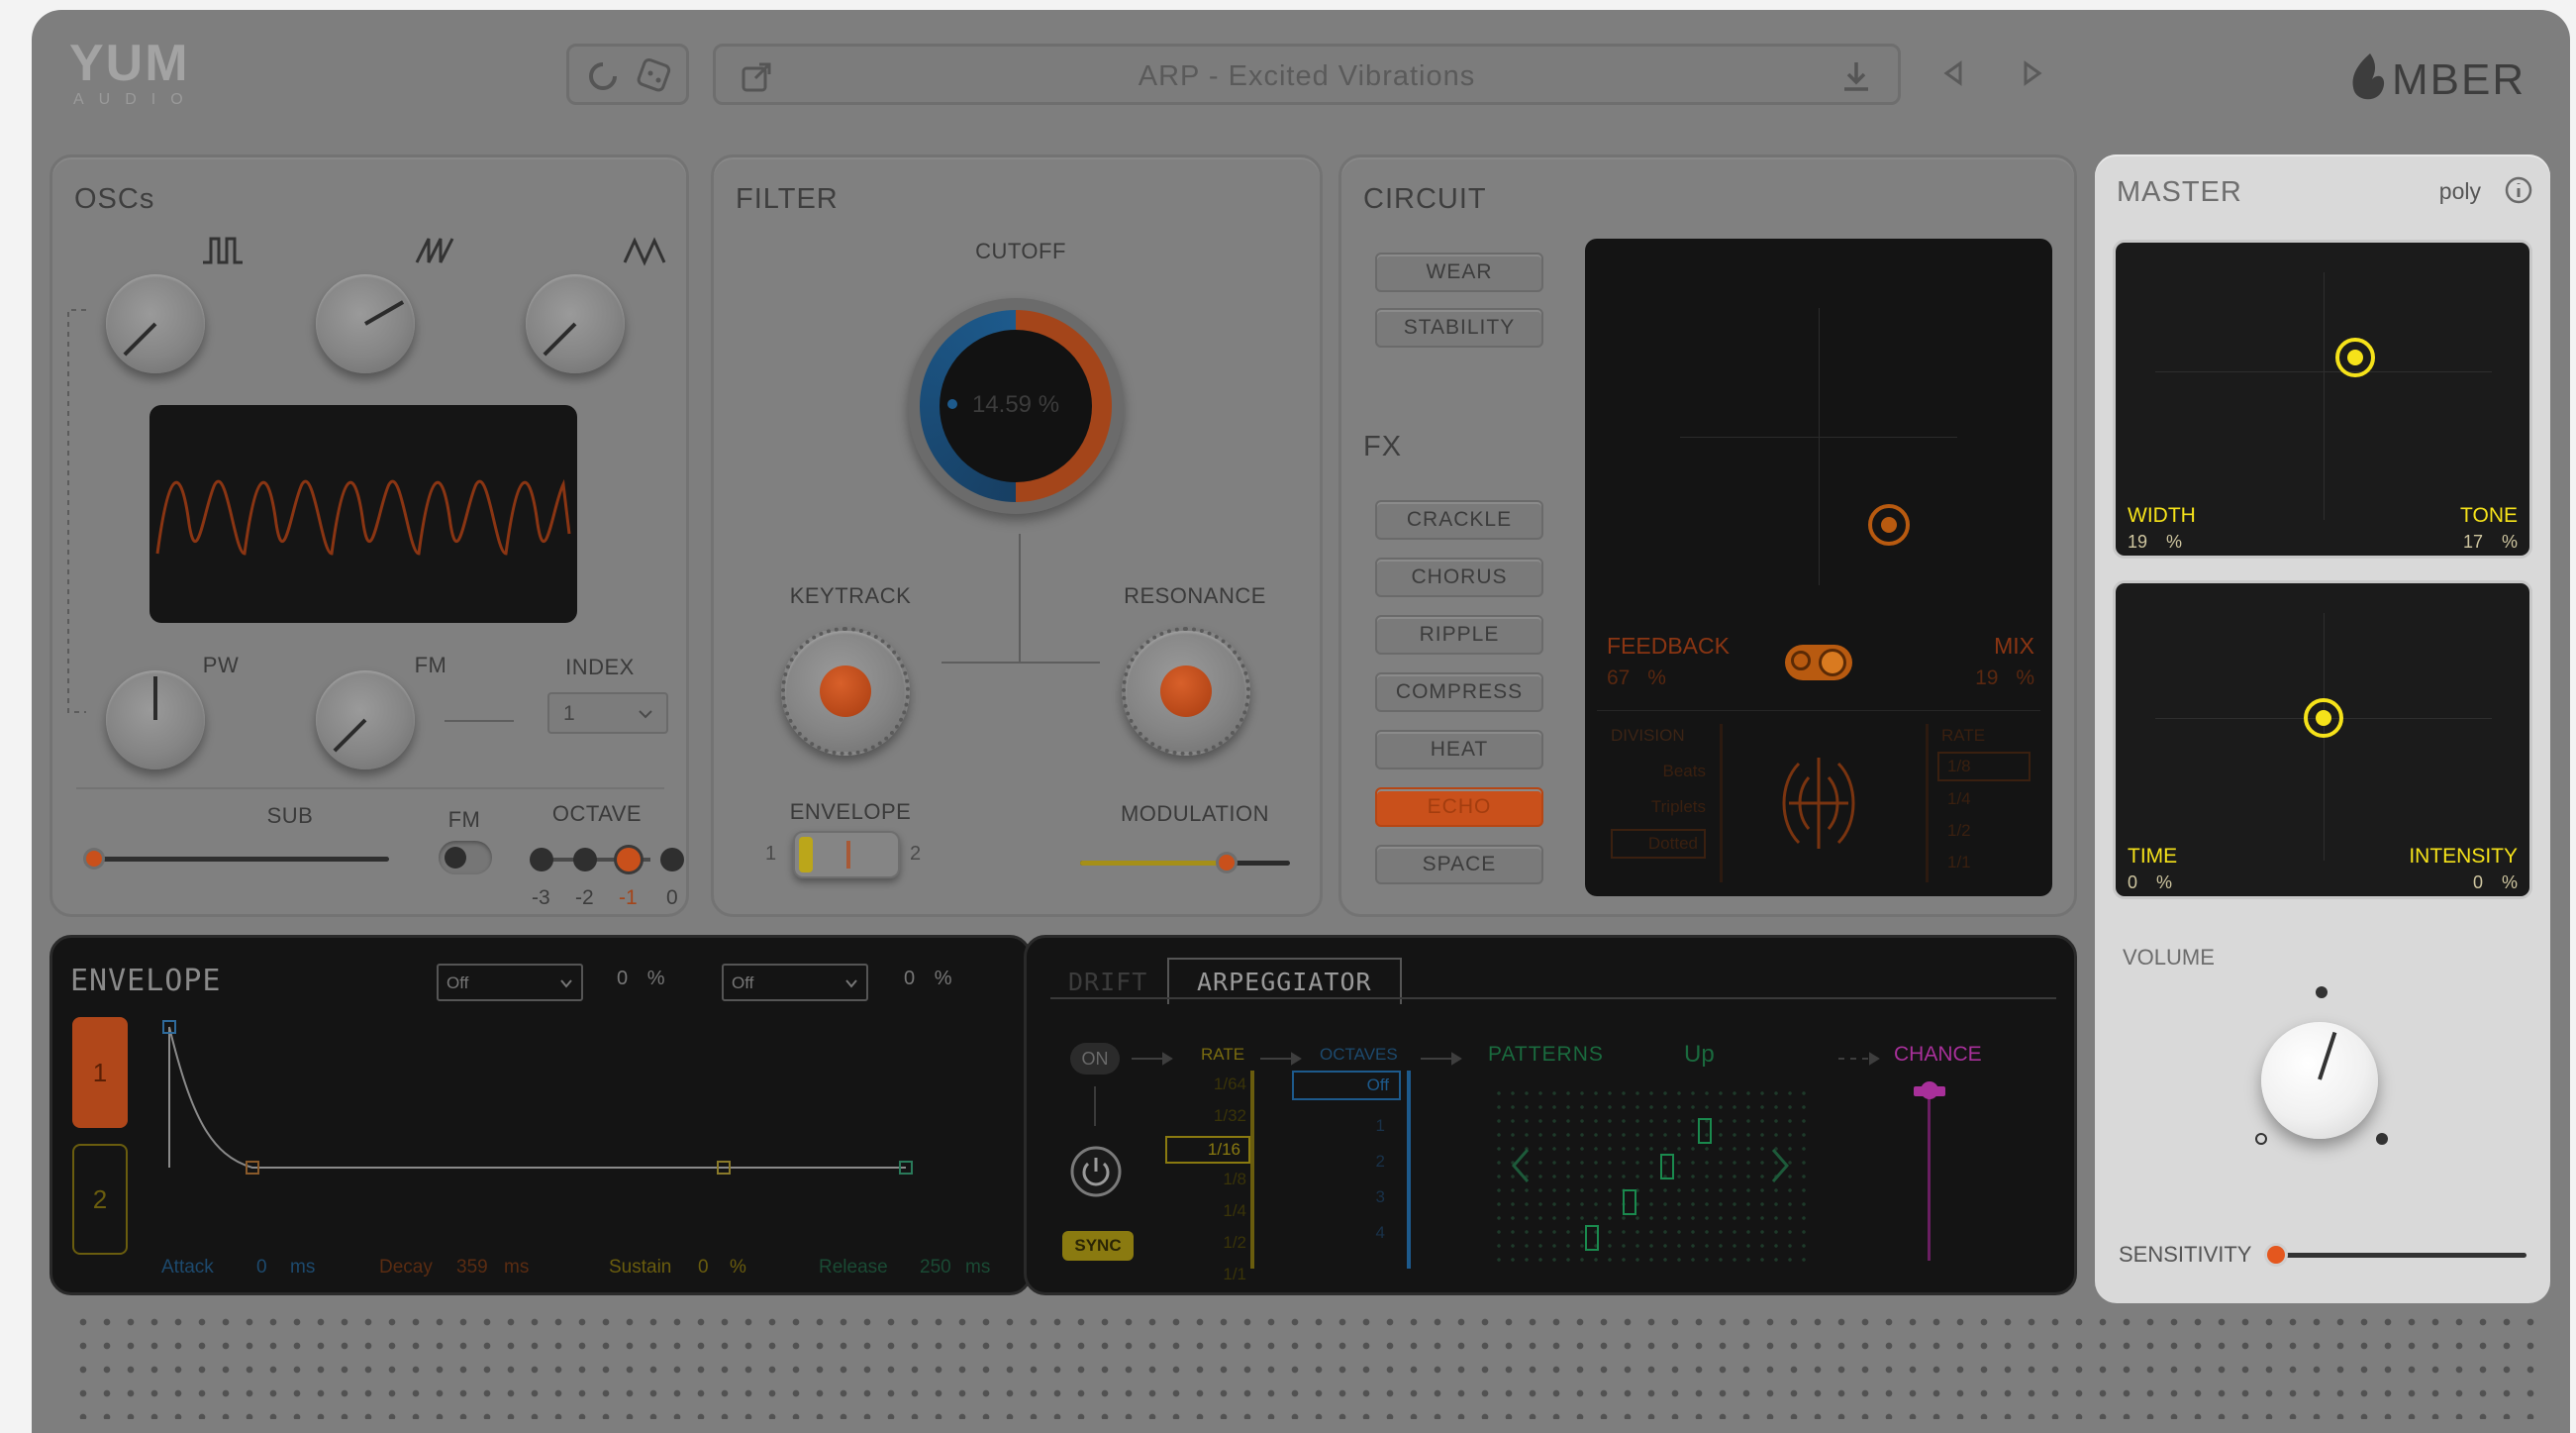 The height and width of the screenshot is (1433, 2576). I want to click on division-option: Beats, so click(1684, 771).